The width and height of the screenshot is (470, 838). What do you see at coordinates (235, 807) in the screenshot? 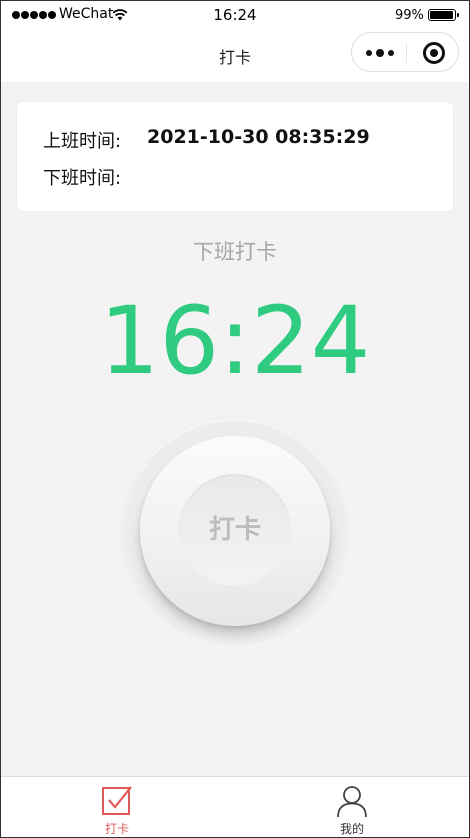
I see `tab-bar: 打卡 我的` at bounding box center [235, 807].